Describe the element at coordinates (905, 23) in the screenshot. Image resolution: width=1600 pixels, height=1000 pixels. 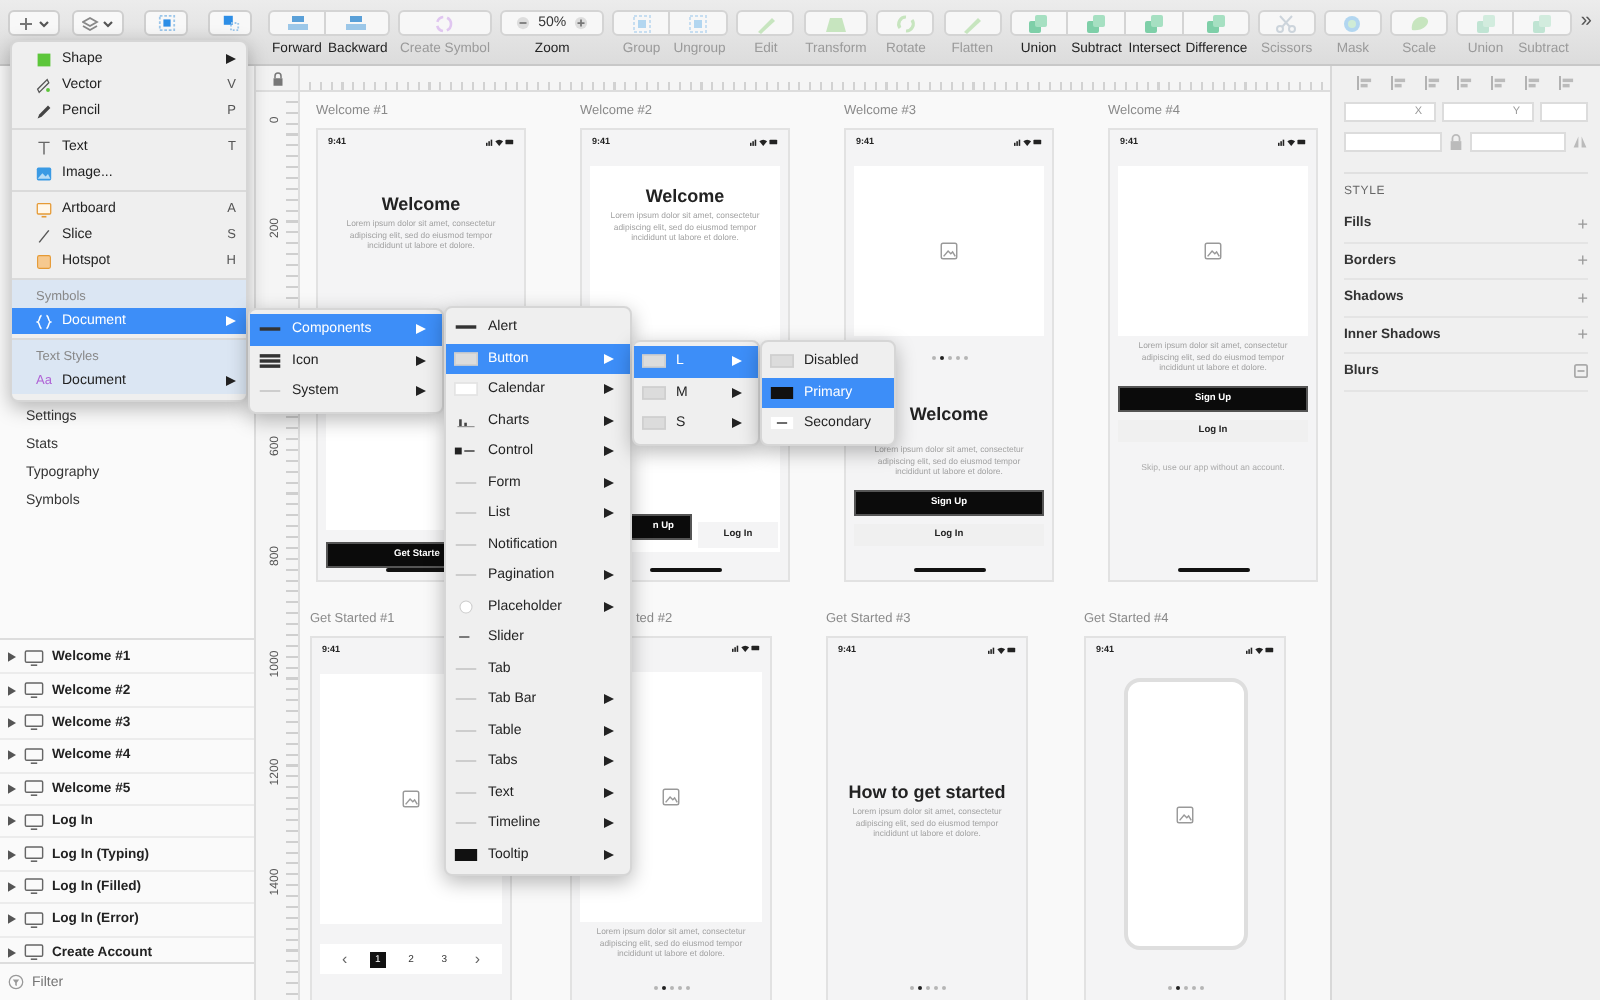
I see `rotate-icon` at that location.